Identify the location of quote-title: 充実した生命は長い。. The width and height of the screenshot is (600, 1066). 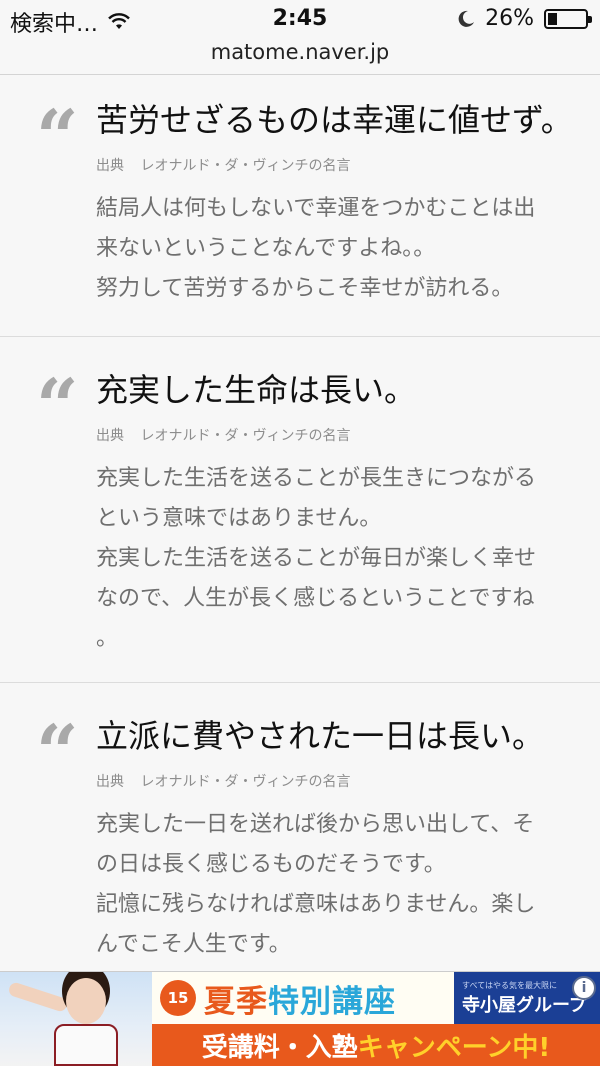
(333, 390).